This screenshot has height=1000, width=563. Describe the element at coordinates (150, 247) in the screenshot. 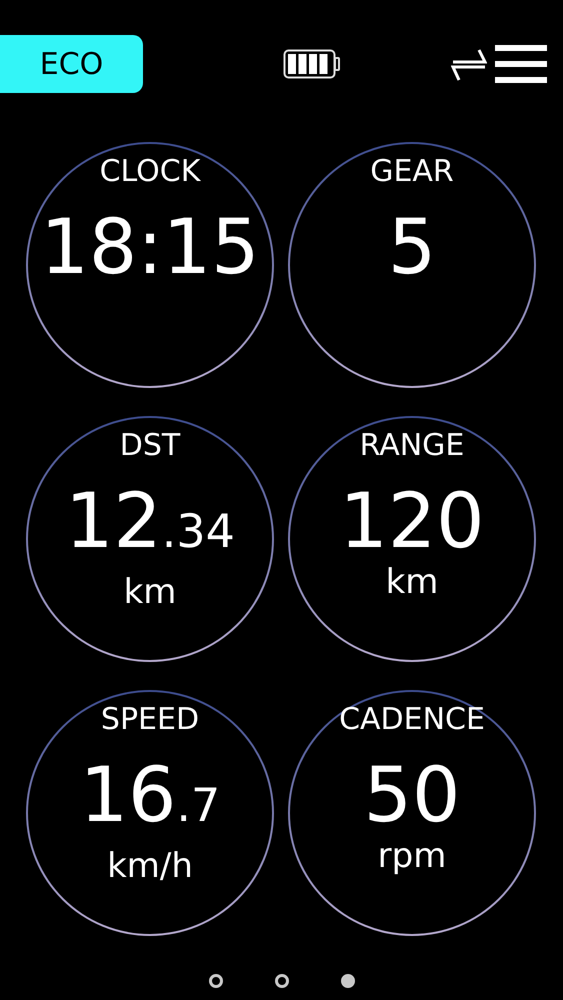

I see `gauge-value: 18:15` at that location.